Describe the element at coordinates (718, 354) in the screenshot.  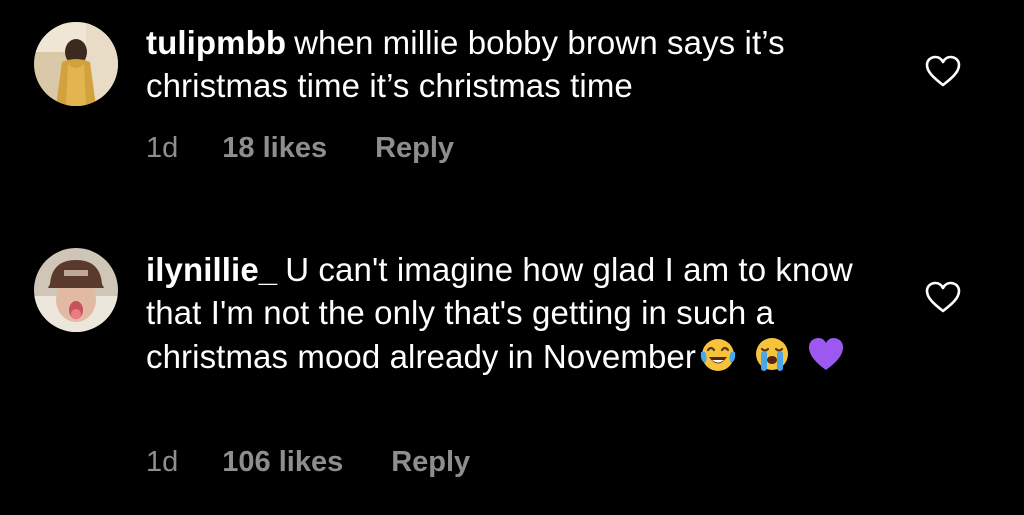
I see `emoji-face-with-tears-of-joy-icon` at that location.